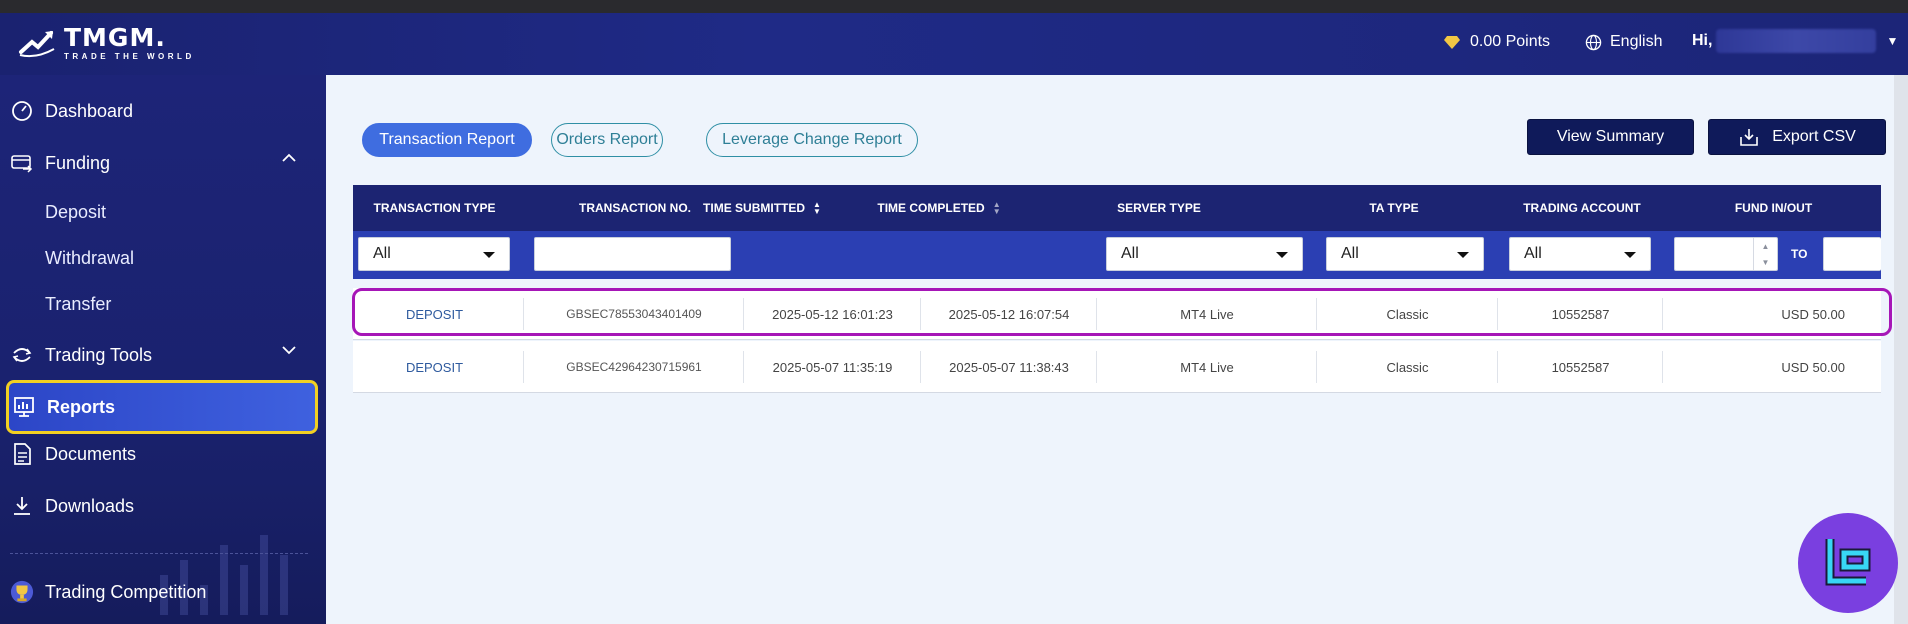 The height and width of the screenshot is (624, 1908). What do you see at coordinates (1848, 563) in the screenshot?
I see `brand-badge-icon` at bounding box center [1848, 563].